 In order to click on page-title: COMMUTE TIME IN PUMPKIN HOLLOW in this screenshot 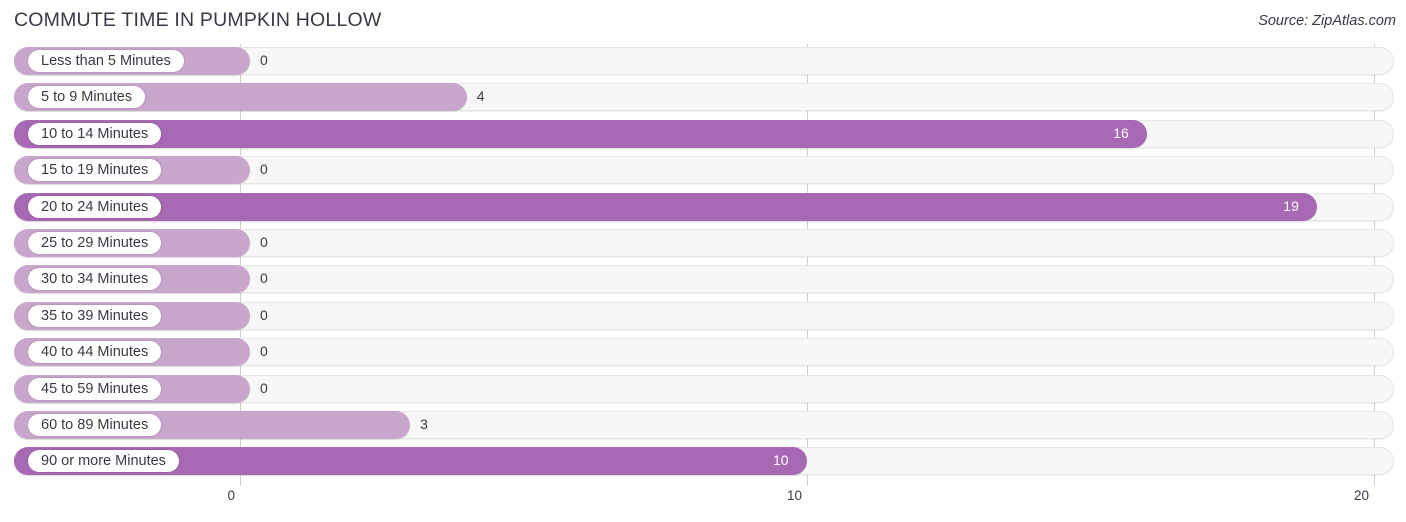, I will do `click(198, 20)`.